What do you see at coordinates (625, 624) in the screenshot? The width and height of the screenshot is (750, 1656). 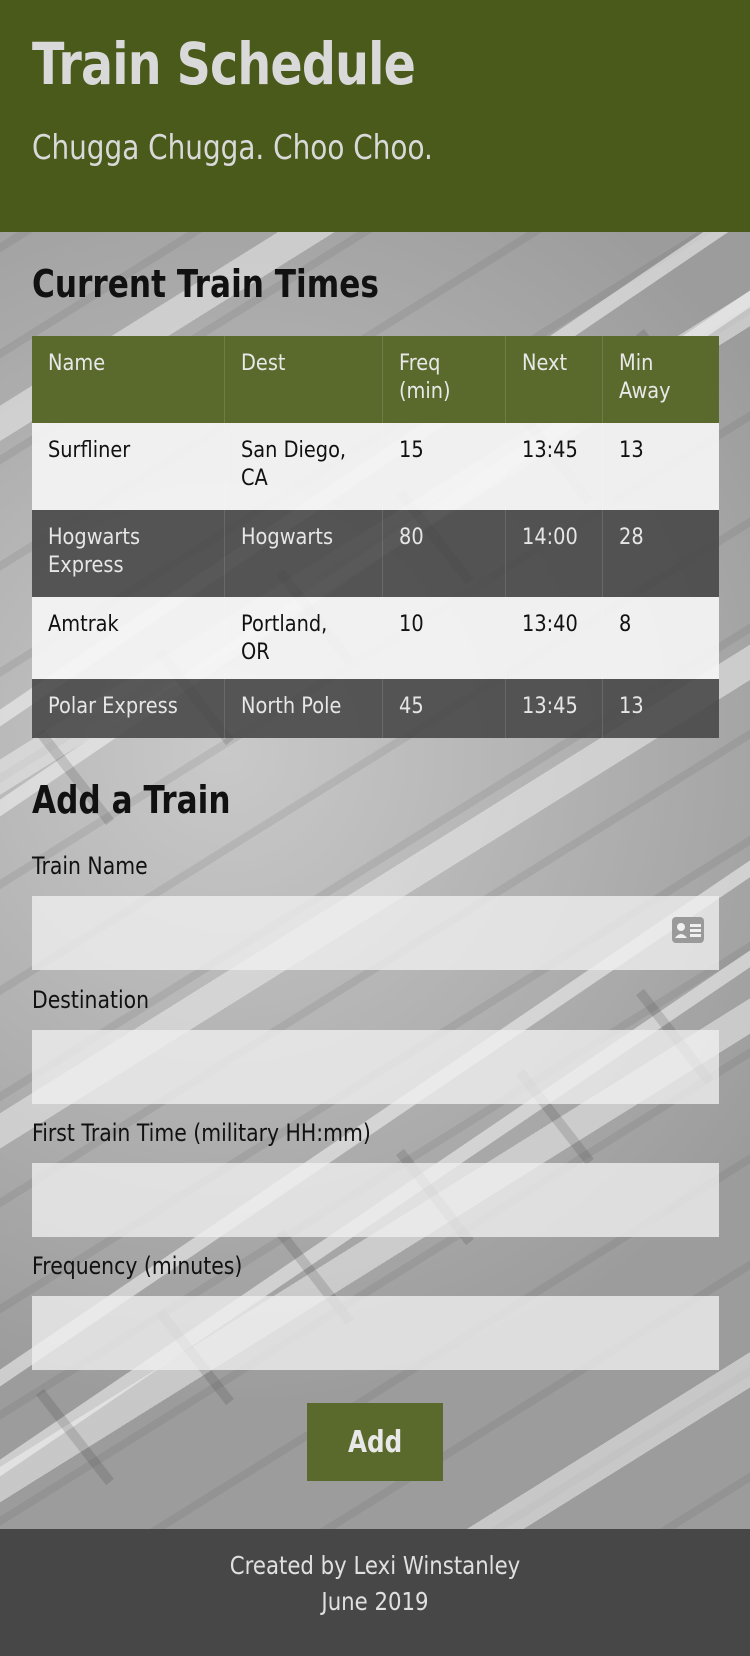 I see `minutes-away-cell: 8` at bounding box center [625, 624].